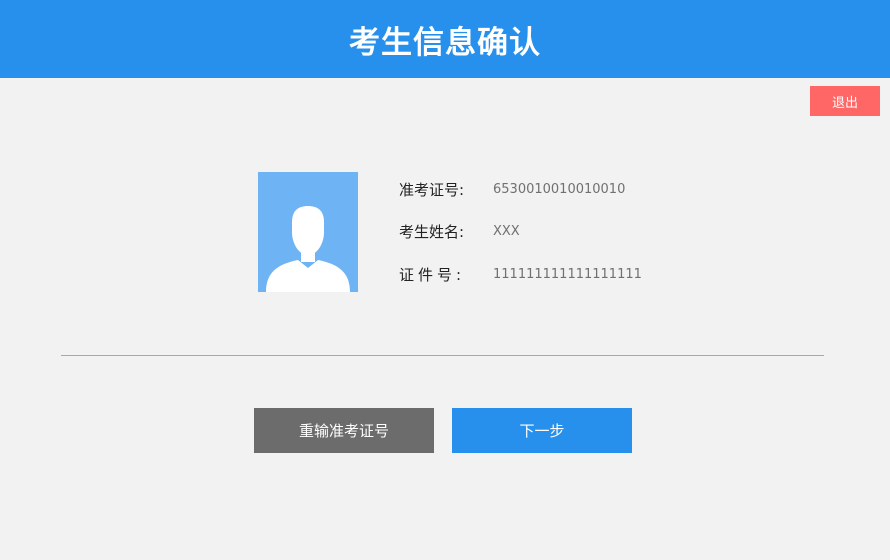  Describe the element at coordinates (442, 355) in the screenshot. I see `divider` at that location.